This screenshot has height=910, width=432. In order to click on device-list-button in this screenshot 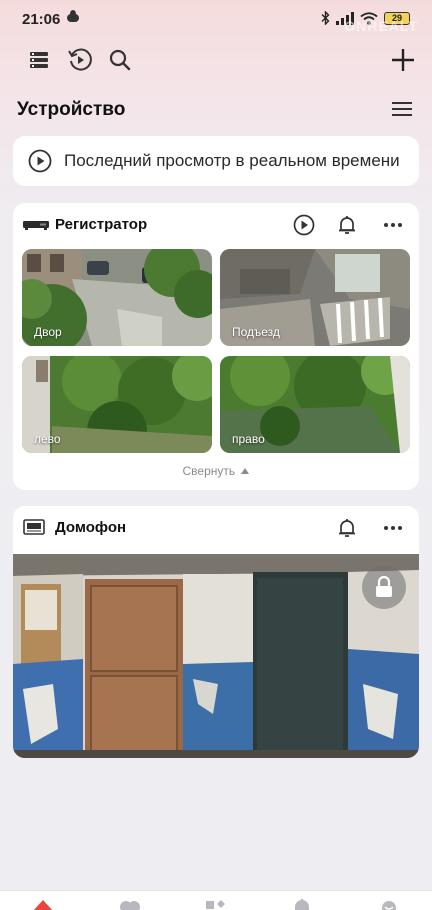, I will do `click(39, 60)`.